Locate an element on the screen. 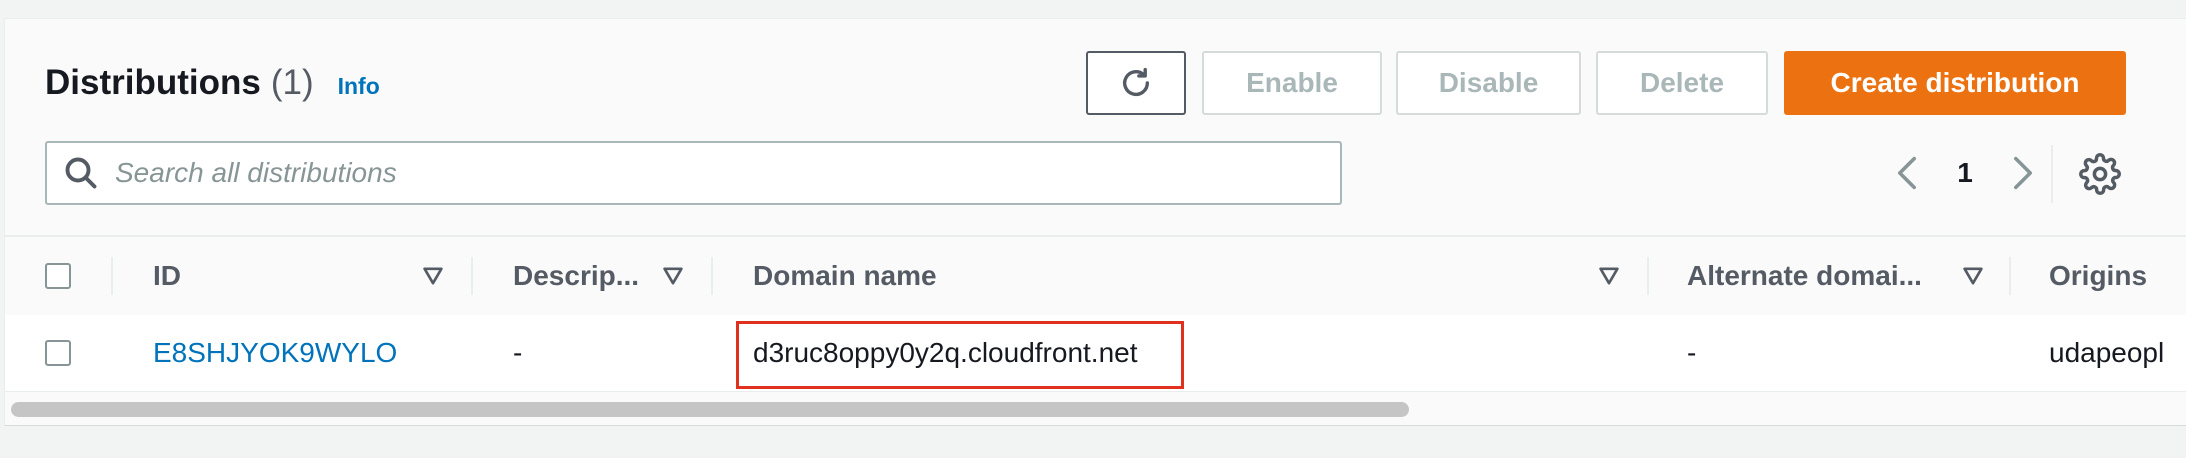  chevron-left-icon is located at coordinates (1907, 173).